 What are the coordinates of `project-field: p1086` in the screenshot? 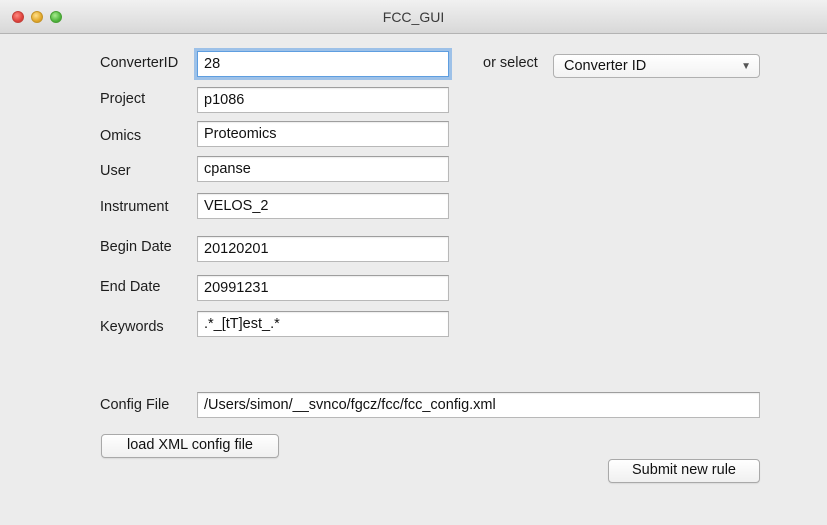 It's located at (323, 100).